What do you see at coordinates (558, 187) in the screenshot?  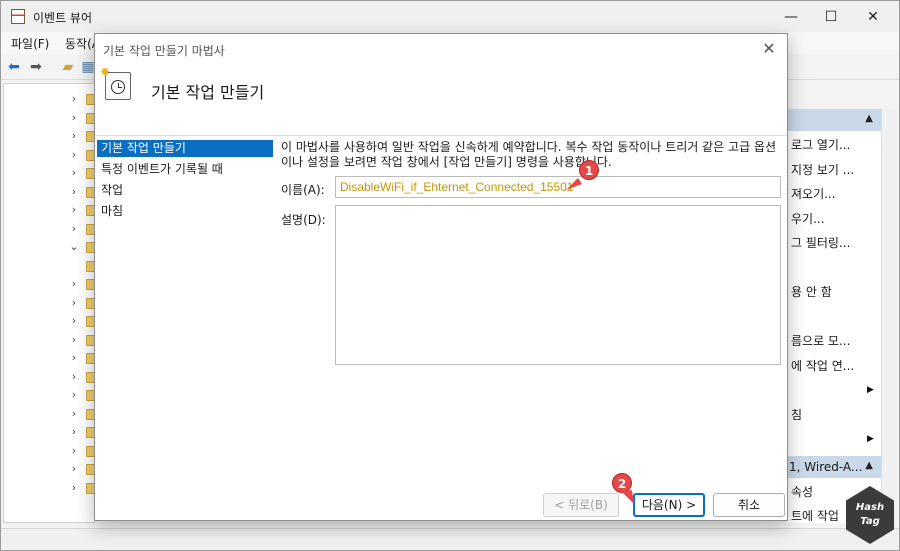 I see `name-input` at bounding box center [558, 187].